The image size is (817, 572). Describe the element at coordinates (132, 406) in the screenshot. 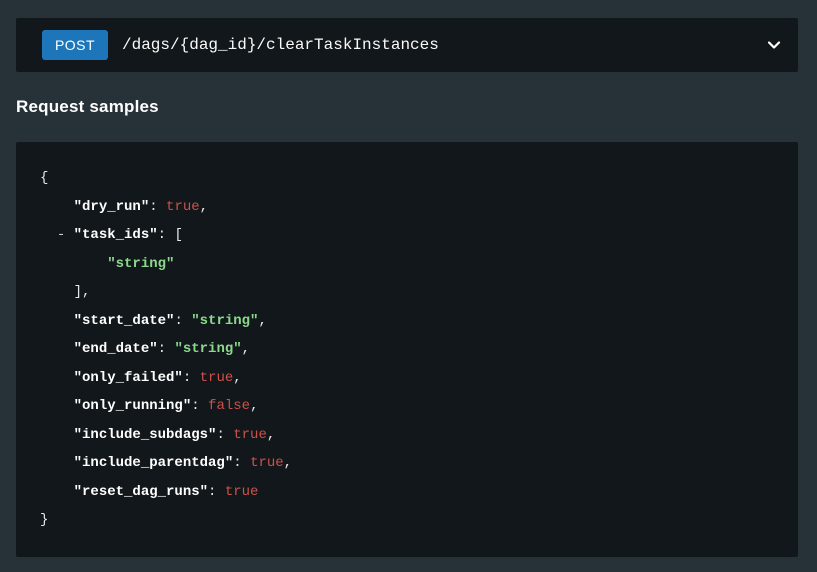

I see `json-key: "only_running"` at that location.